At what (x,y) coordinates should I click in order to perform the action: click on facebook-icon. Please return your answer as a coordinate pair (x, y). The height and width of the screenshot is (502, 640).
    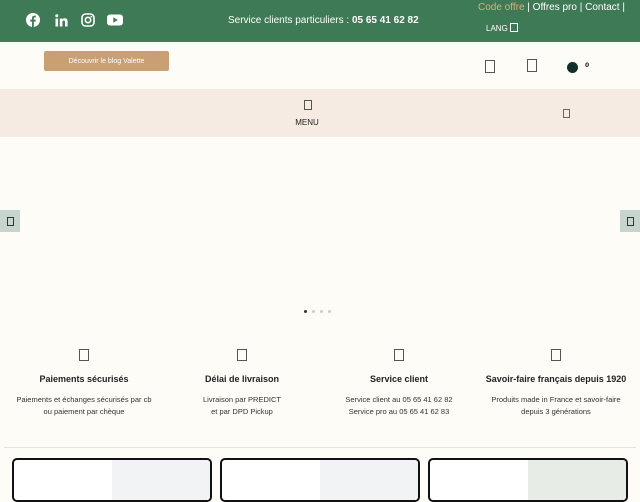
    Looking at the image, I should click on (33, 20).